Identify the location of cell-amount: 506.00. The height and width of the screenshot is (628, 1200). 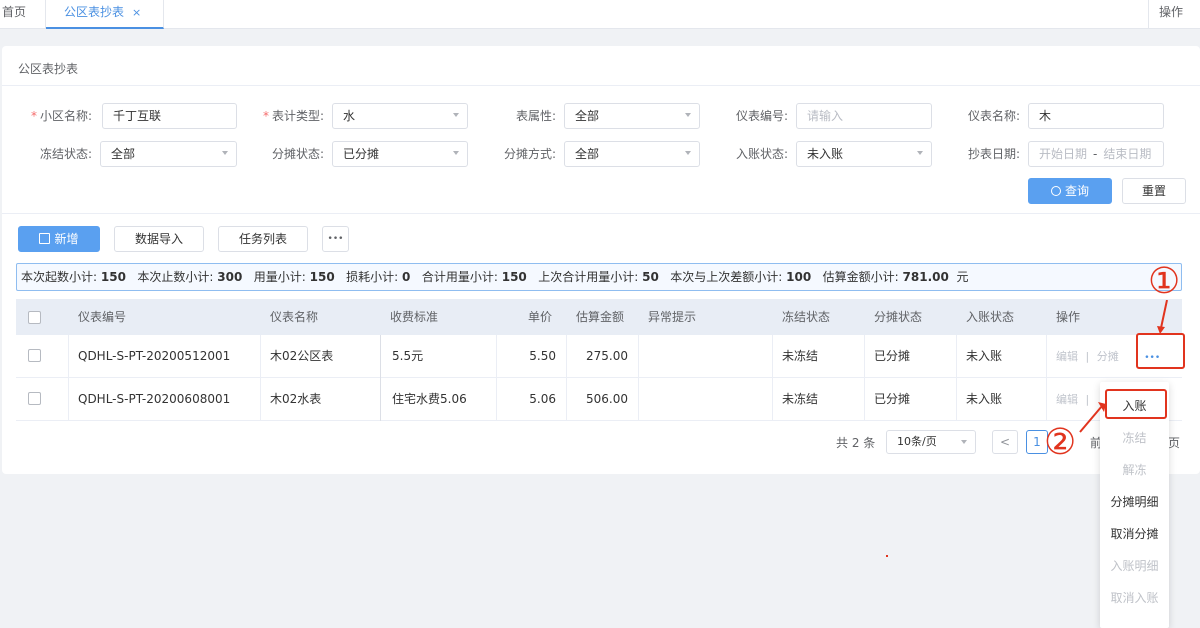
(607, 399).